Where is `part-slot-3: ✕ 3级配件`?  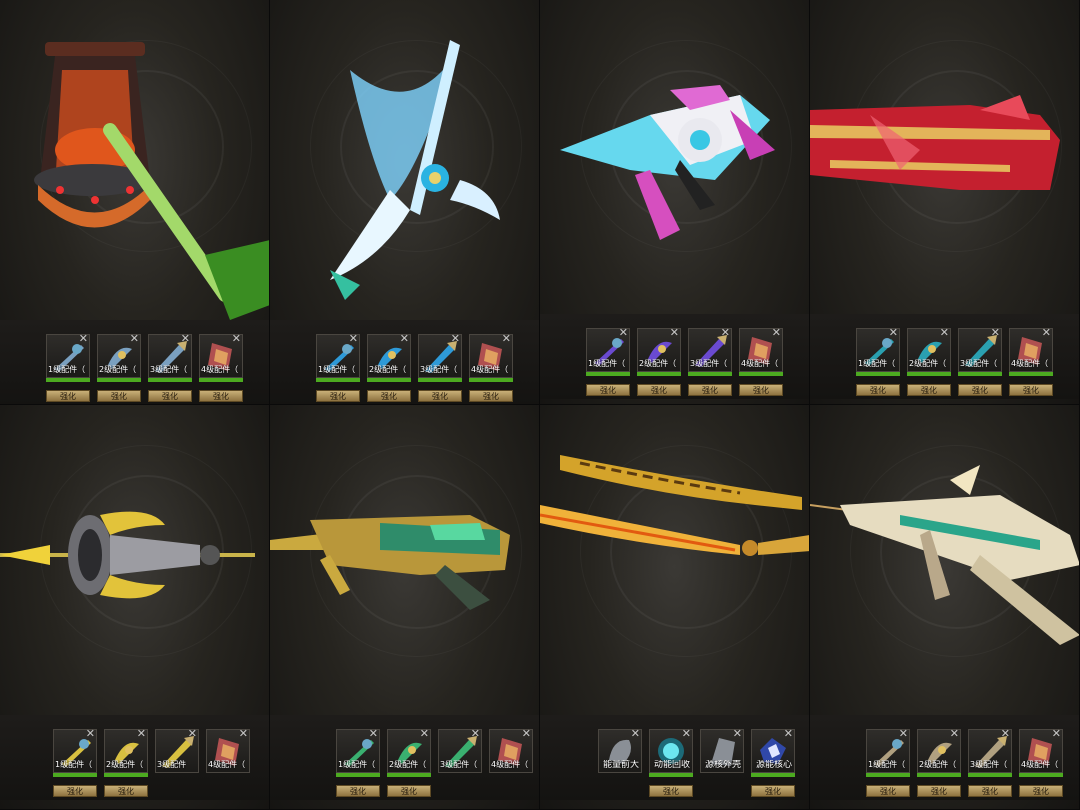
part-slot-3: ✕ 3级配件 is located at coordinates (177, 762).